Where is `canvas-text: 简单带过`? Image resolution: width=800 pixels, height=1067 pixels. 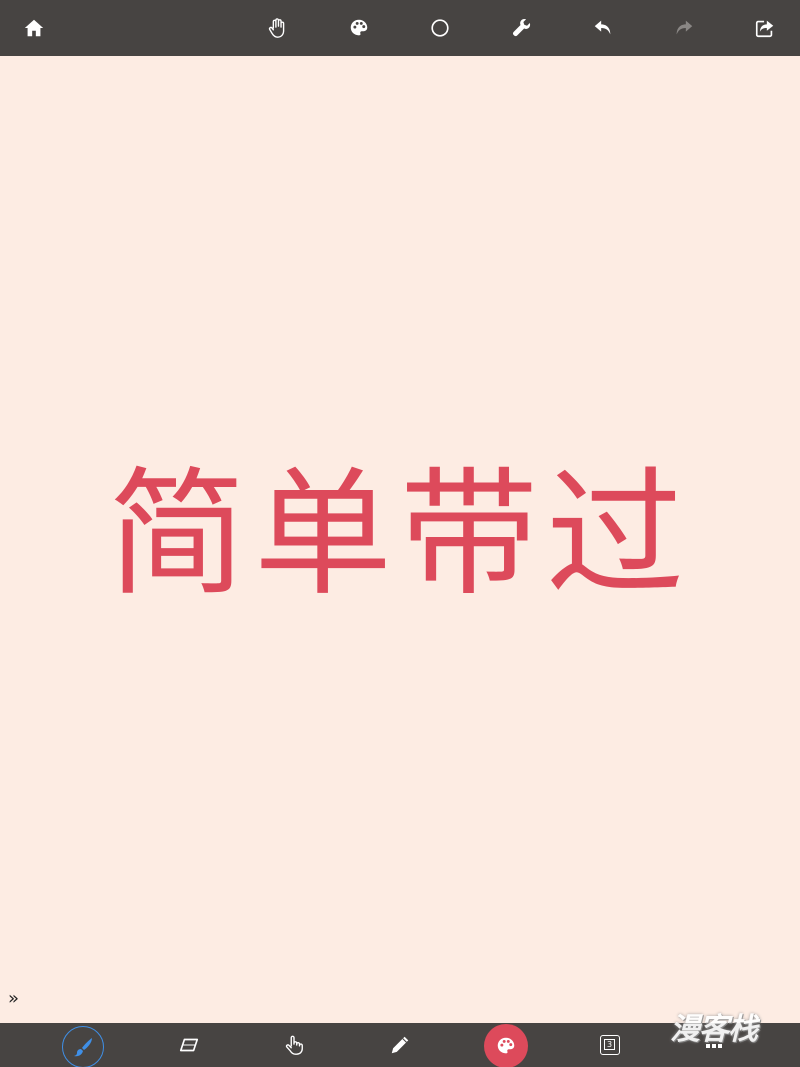
canvas-text: 简单带过 is located at coordinates (399, 534).